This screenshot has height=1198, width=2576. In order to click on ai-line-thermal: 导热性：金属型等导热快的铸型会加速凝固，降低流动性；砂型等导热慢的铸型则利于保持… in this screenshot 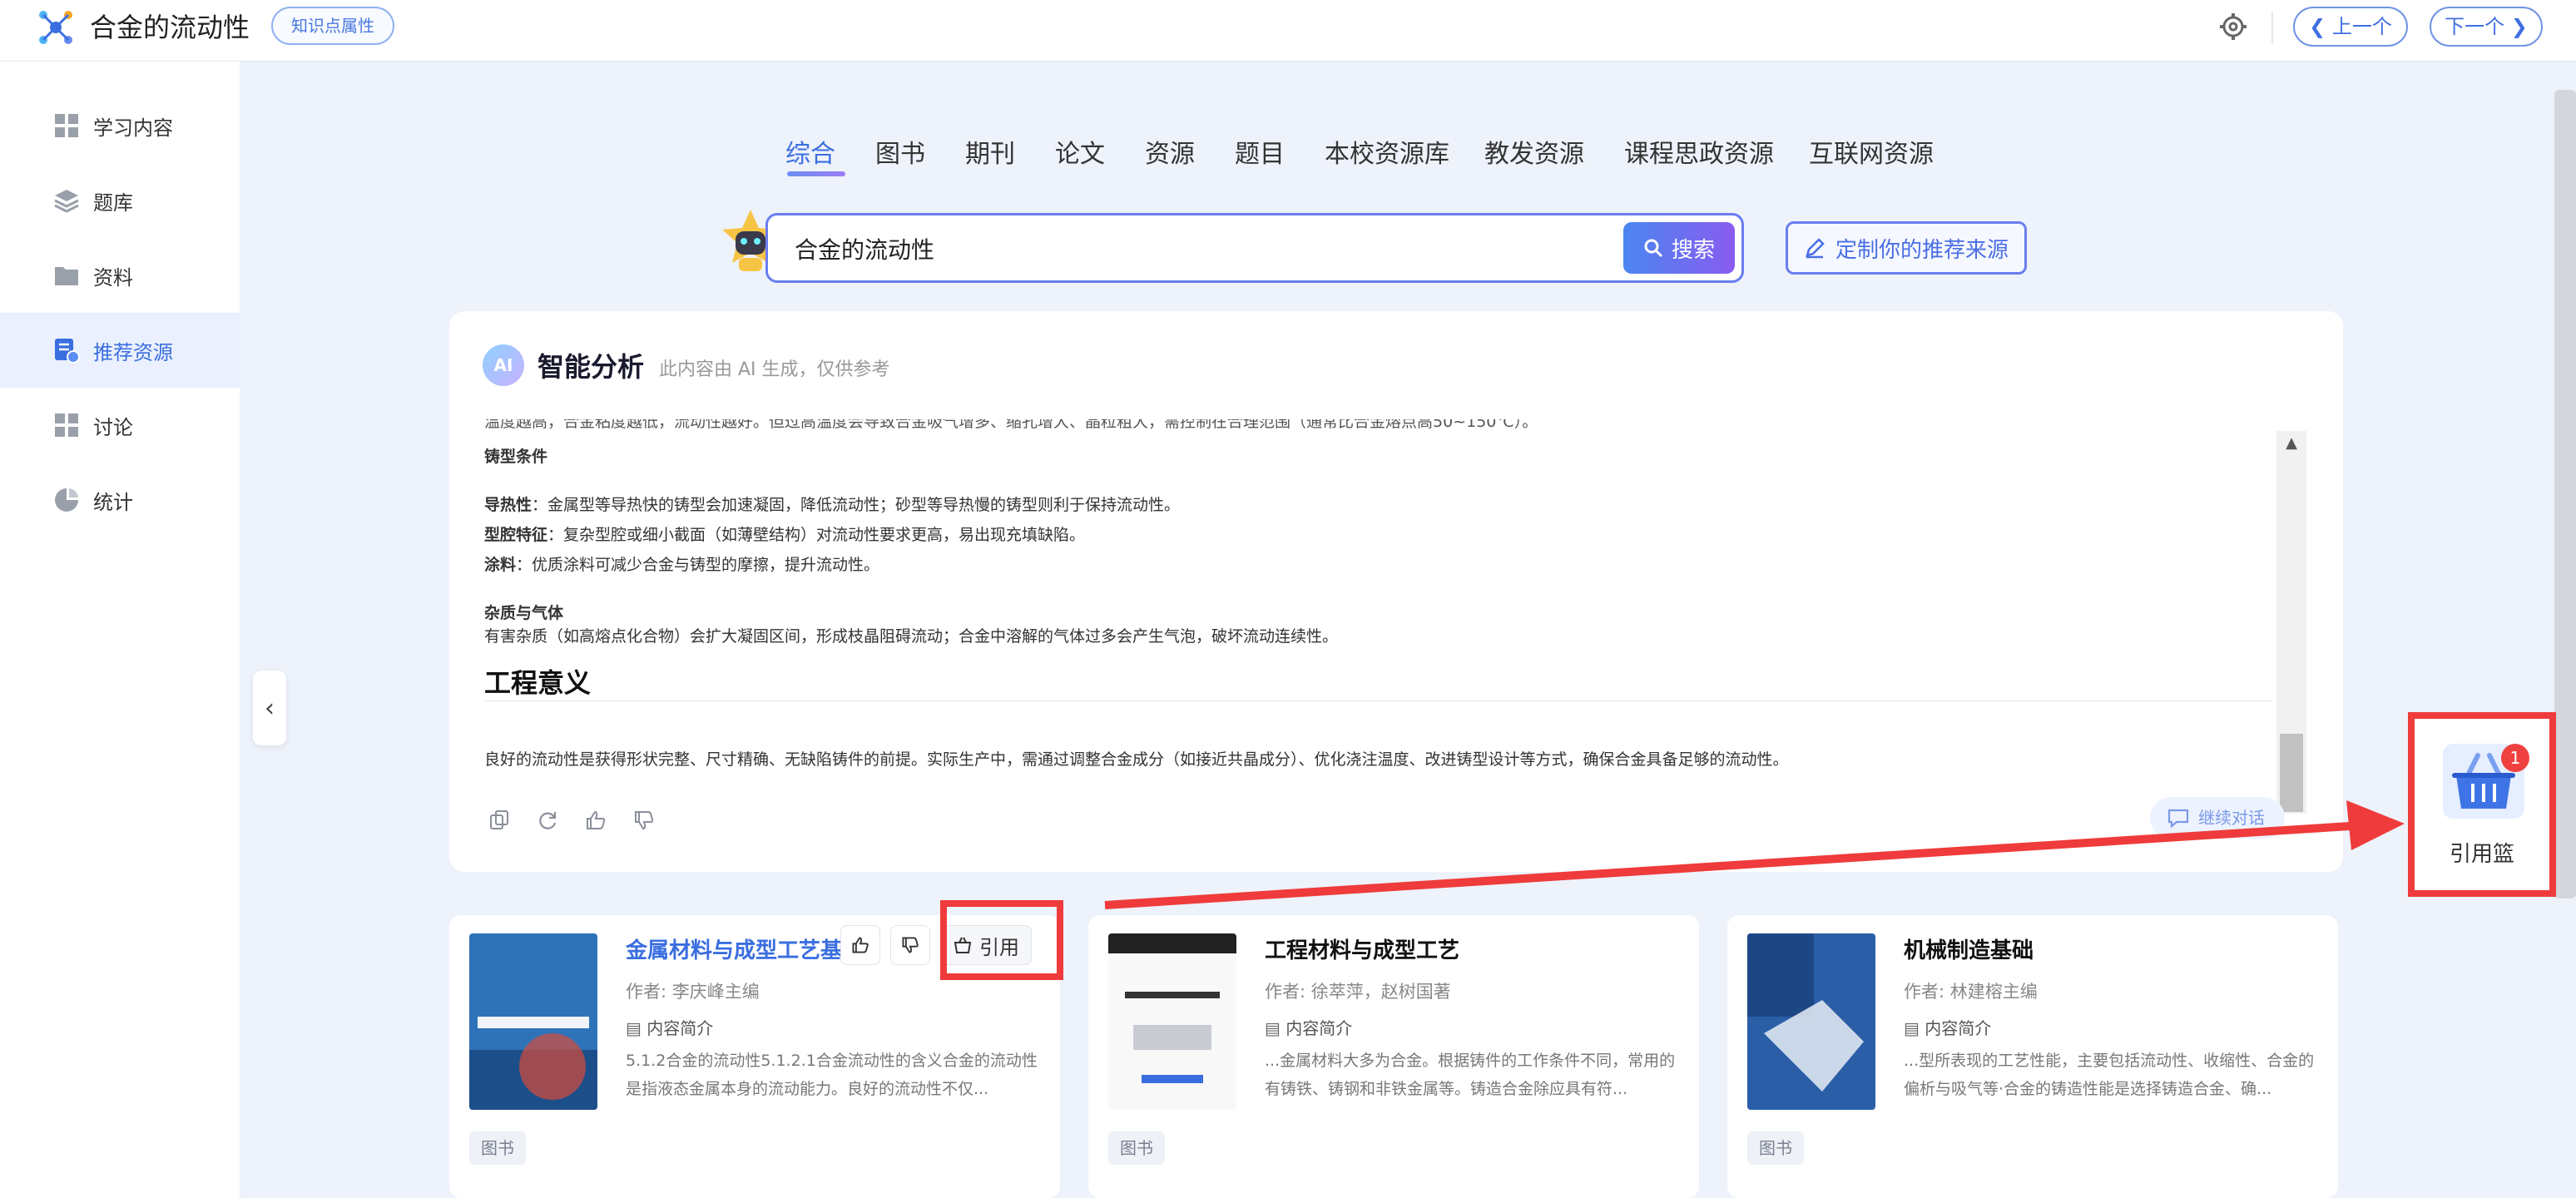, I will do `click(832, 504)`.